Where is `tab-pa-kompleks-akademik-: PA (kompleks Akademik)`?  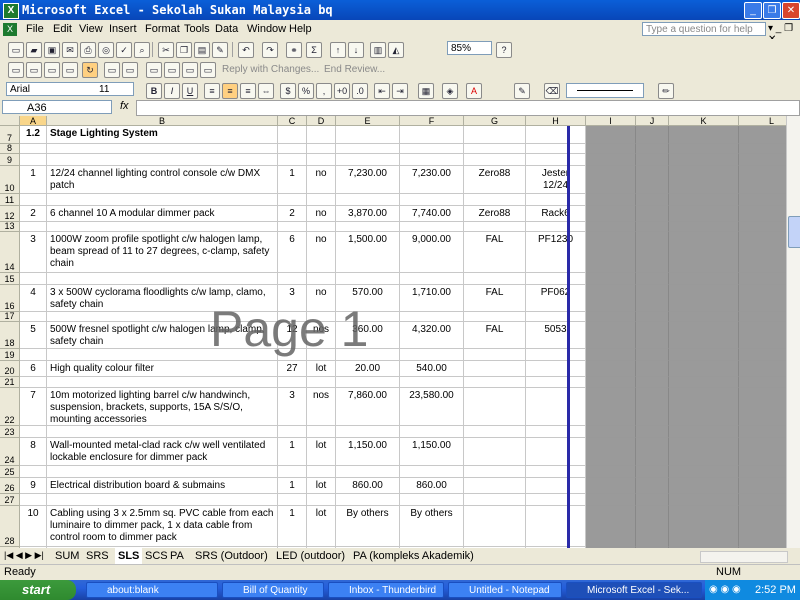 tab-pa-kompleks-akademik-: PA (kompleks Akademik) is located at coordinates (413, 556).